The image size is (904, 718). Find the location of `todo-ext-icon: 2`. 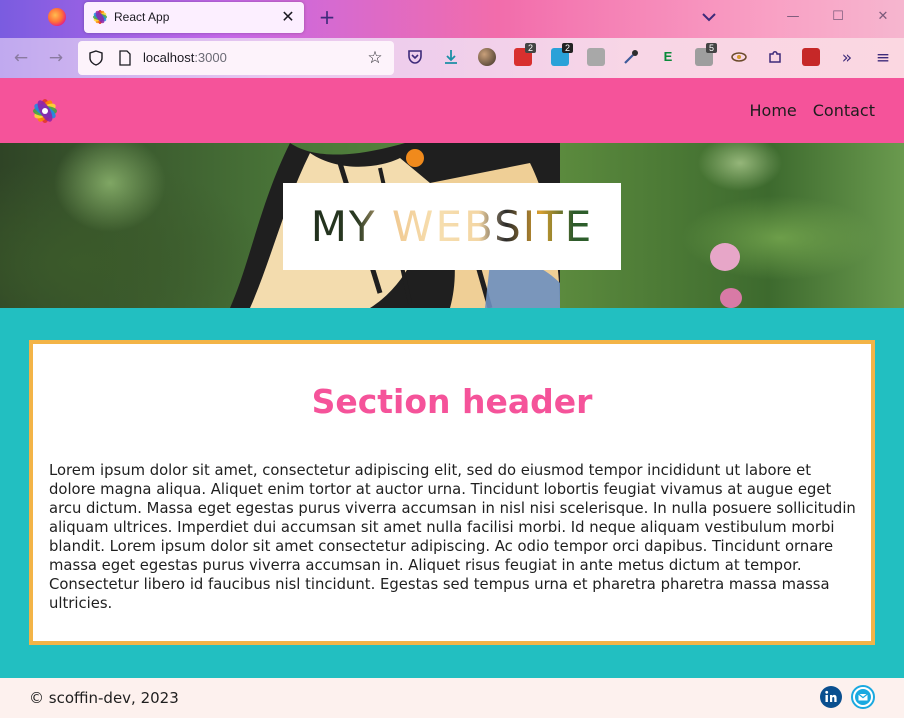

todo-ext-icon: 2 is located at coordinates (525, 54).